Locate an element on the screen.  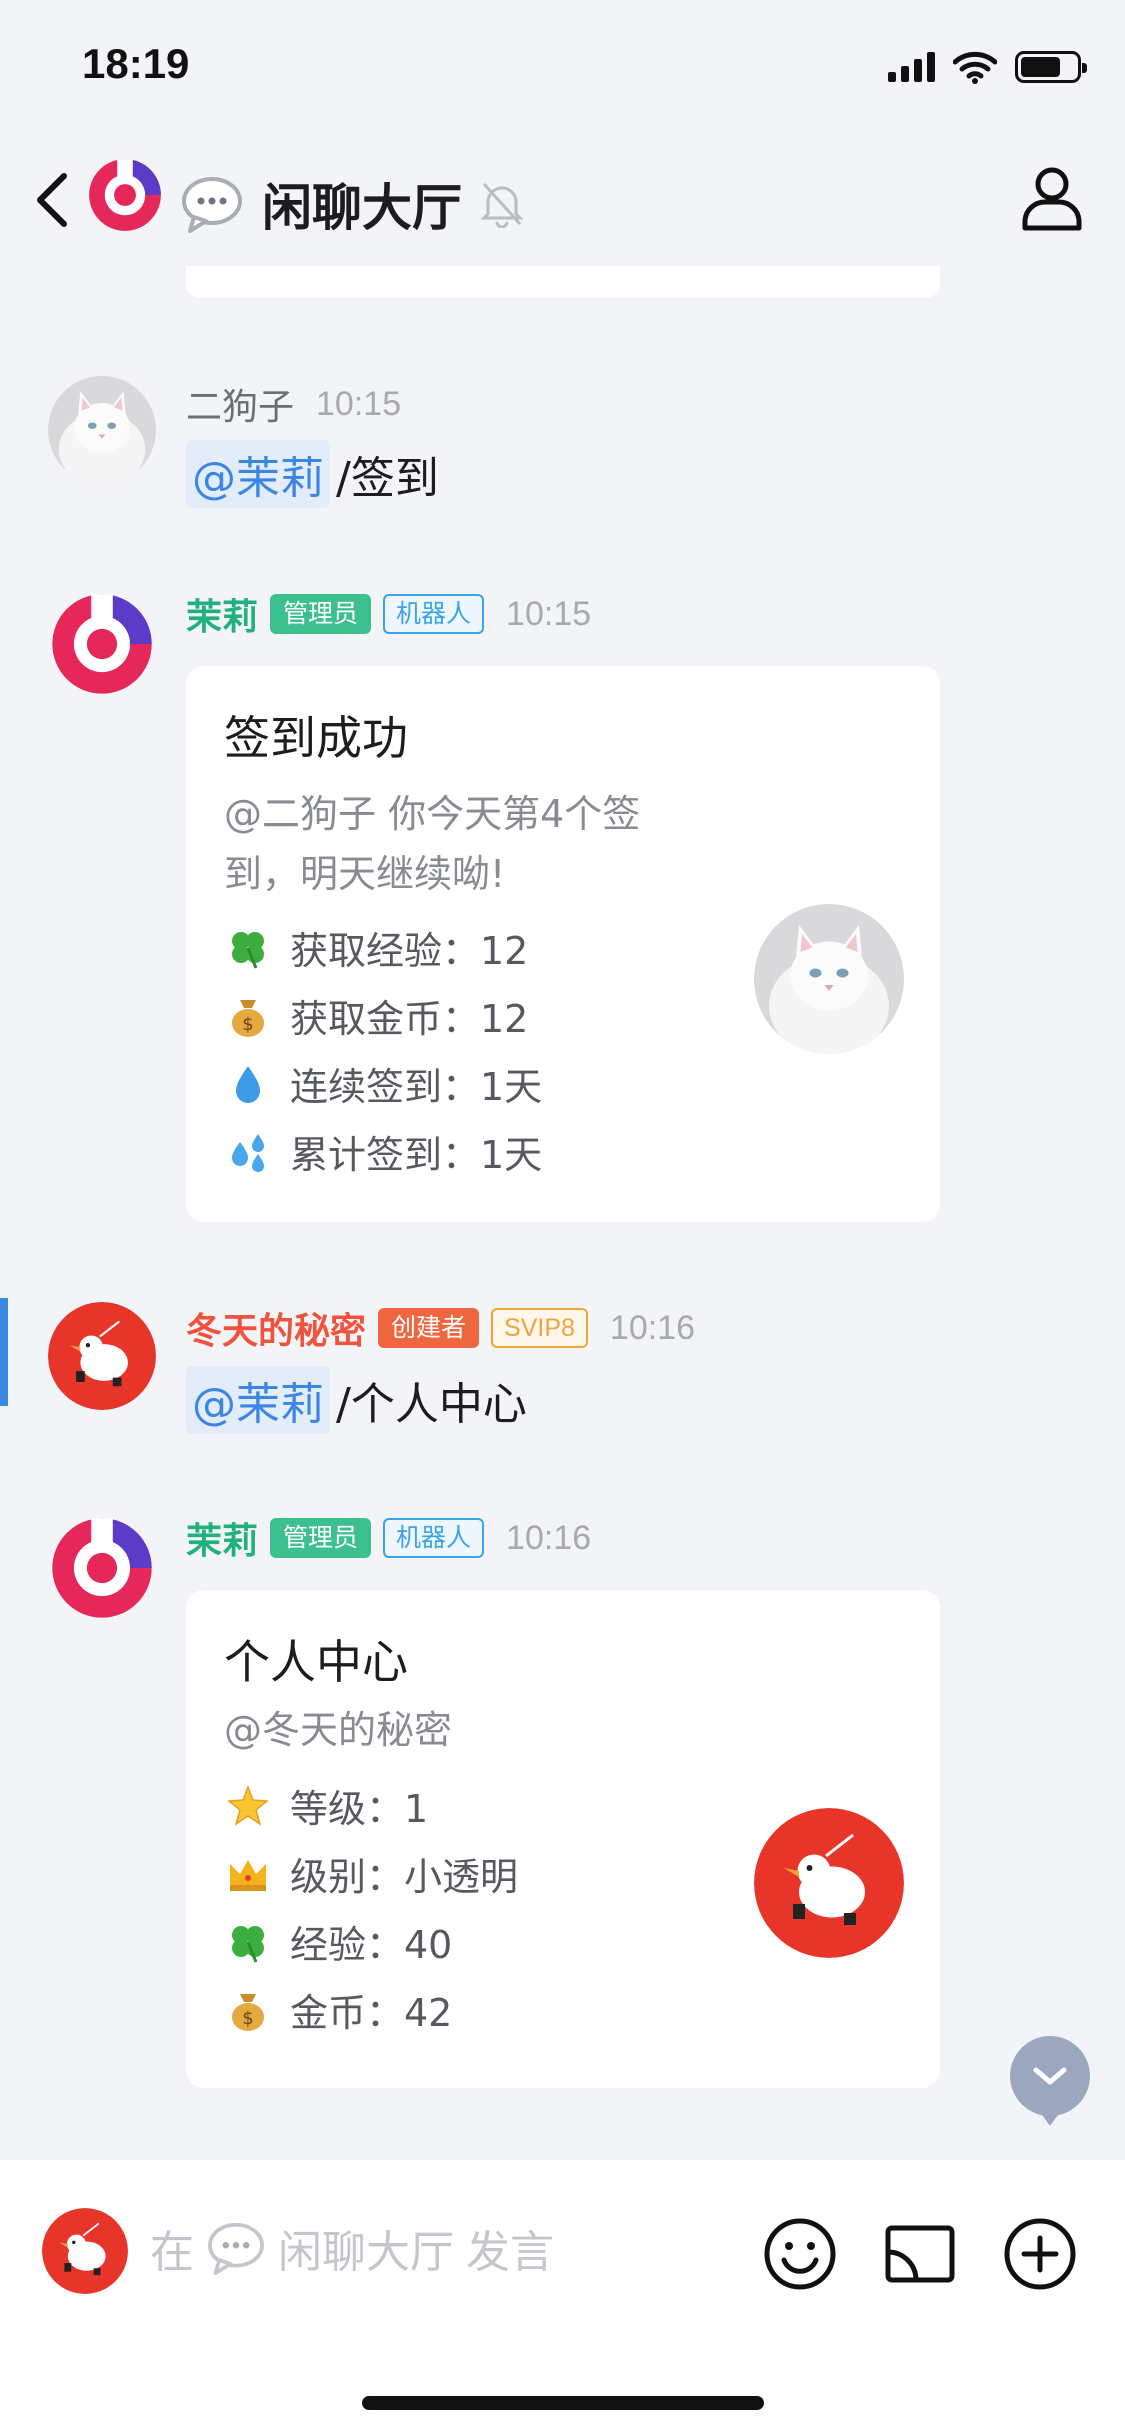
card-row-text: 连续签到：1天 is located at coordinates (416, 1087).